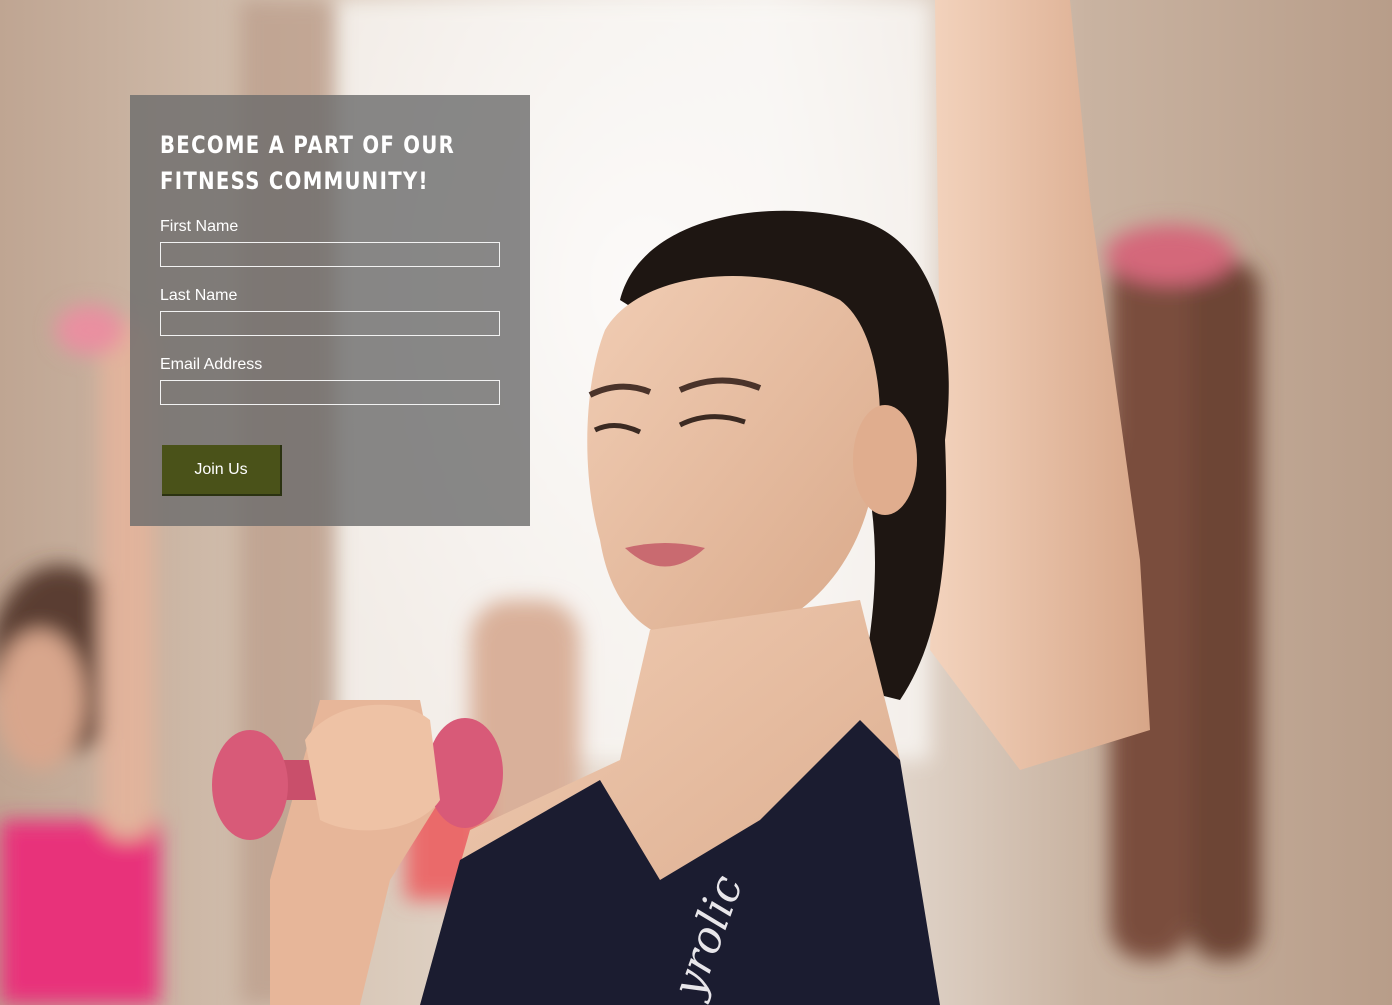  What do you see at coordinates (222, 470) in the screenshot?
I see `join-us-button: Join Us` at bounding box center [222, 470].